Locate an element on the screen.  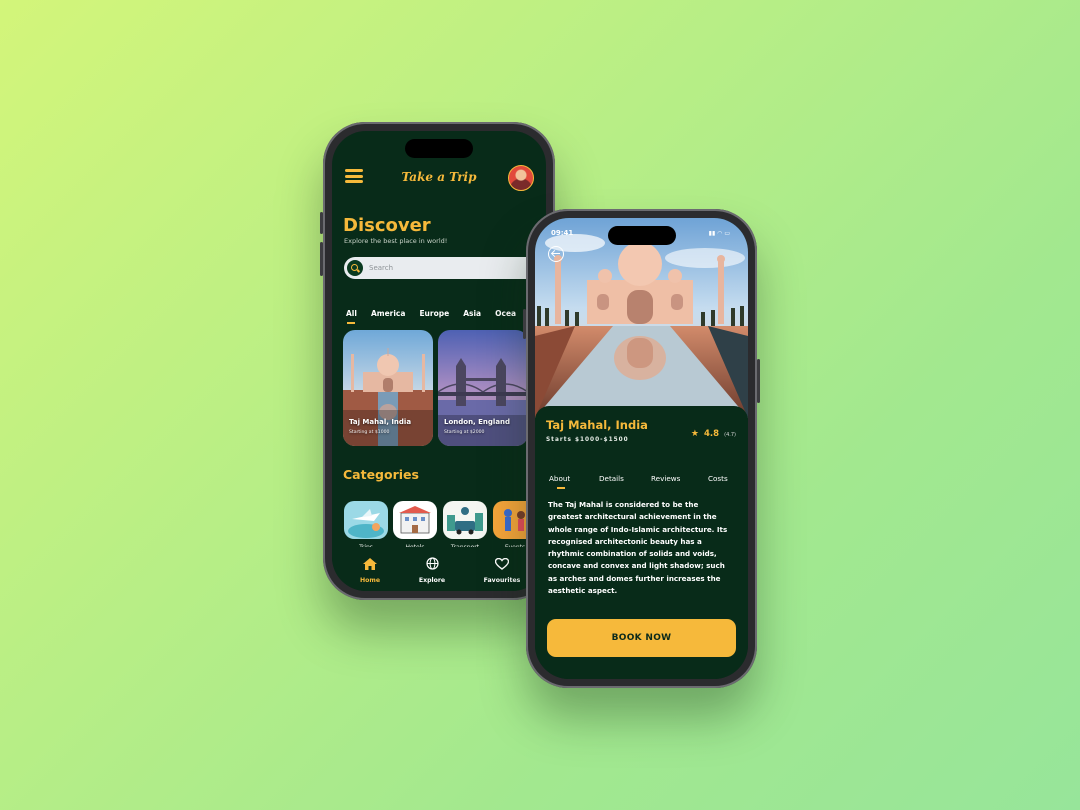
place-name: London, England is located at coordinates (477, 422).